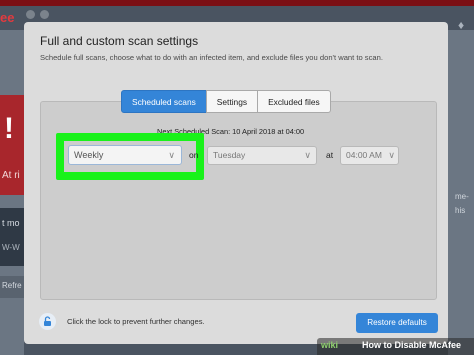 Image resolution: width=474 pixels, height=355 pixels. What do you see at coordinates (364, 155) in the screenshot?
I see `time-value: 04:00 AM` at bounding box center [364, 155].